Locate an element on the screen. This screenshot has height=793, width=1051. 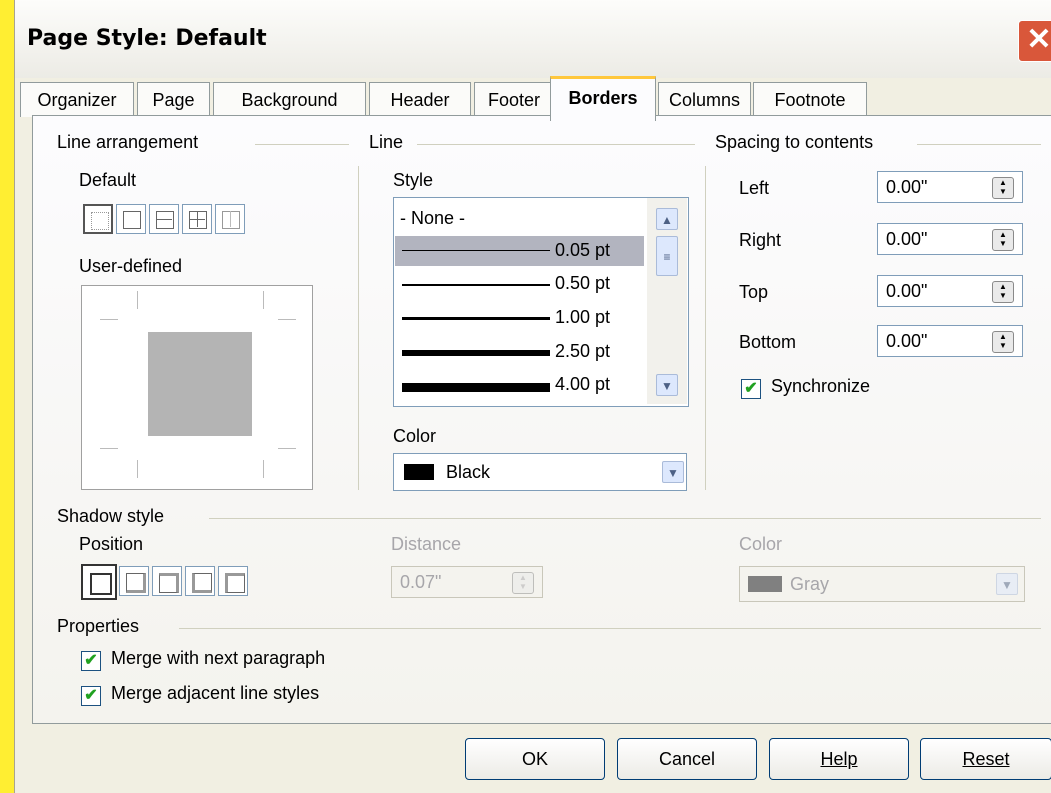
spacing-heading: Spacing to contents is located at coordinates (794, 142).